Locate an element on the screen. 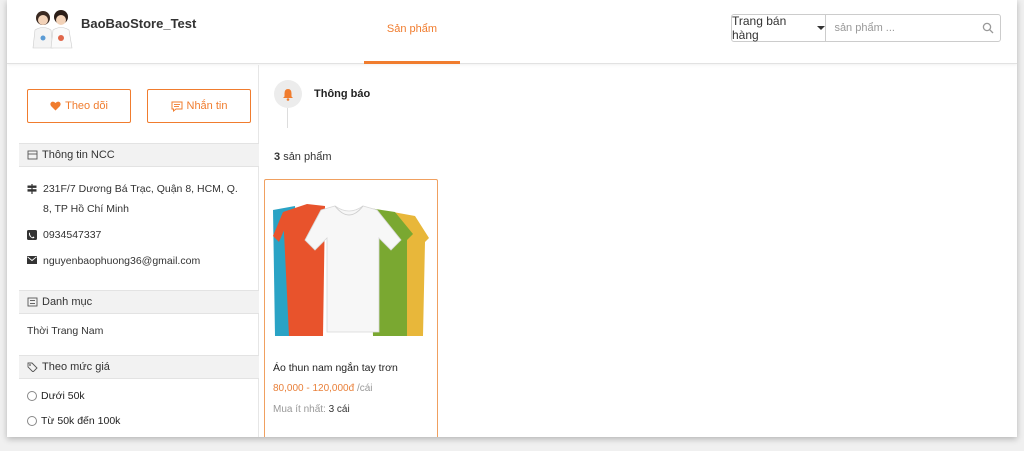 This screenshot has height=451, width=1024. product-price: 80,000 - 120,000đ /cái is located at coordinates (323, 388).